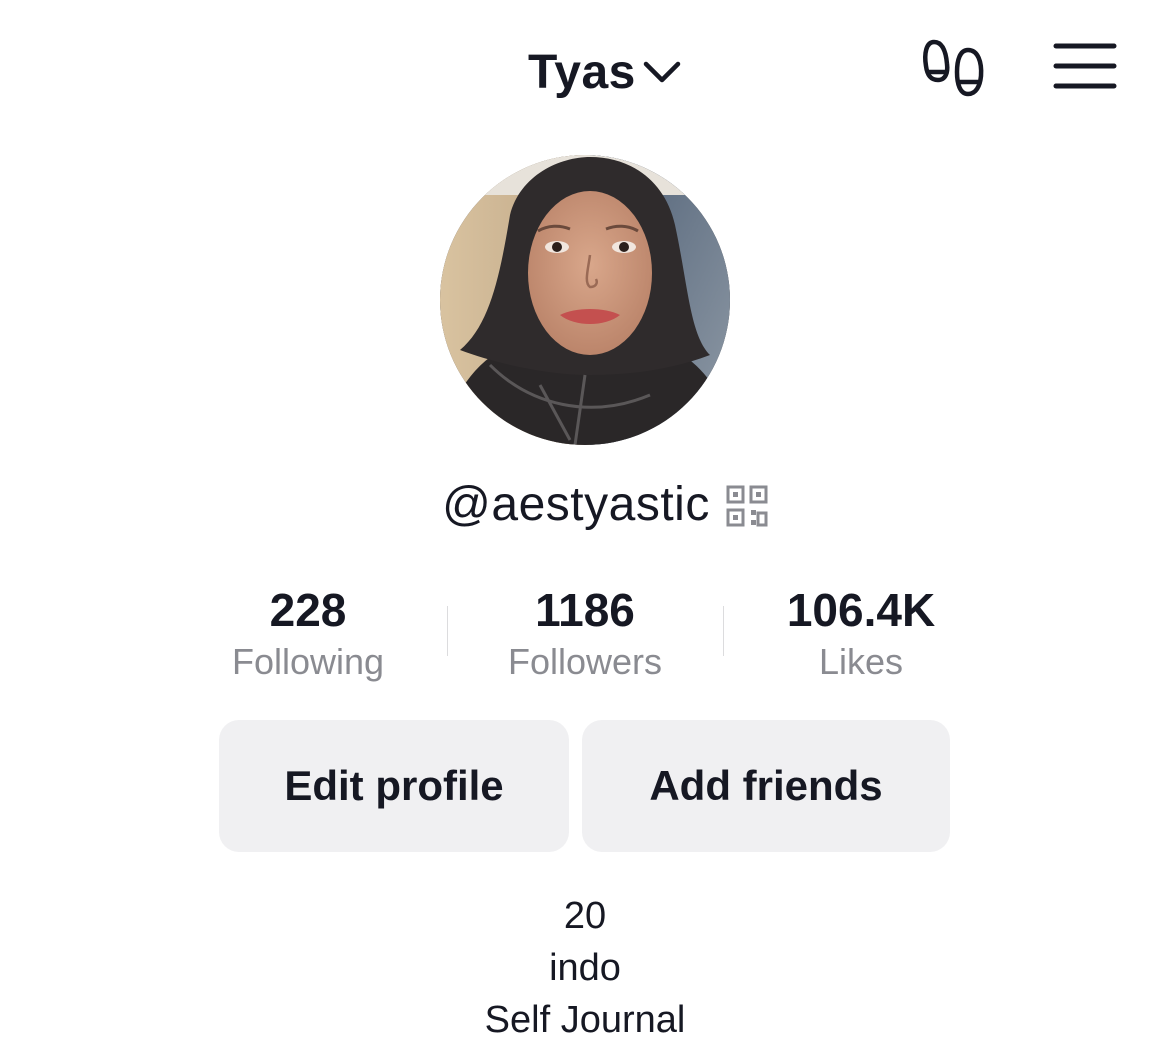 This screenshot has height=1056, width=1170. What do you see at coordinates (861, 610) in the screenshot?
I see `likes-count: 106.4K` at bounding box center [861, 610].